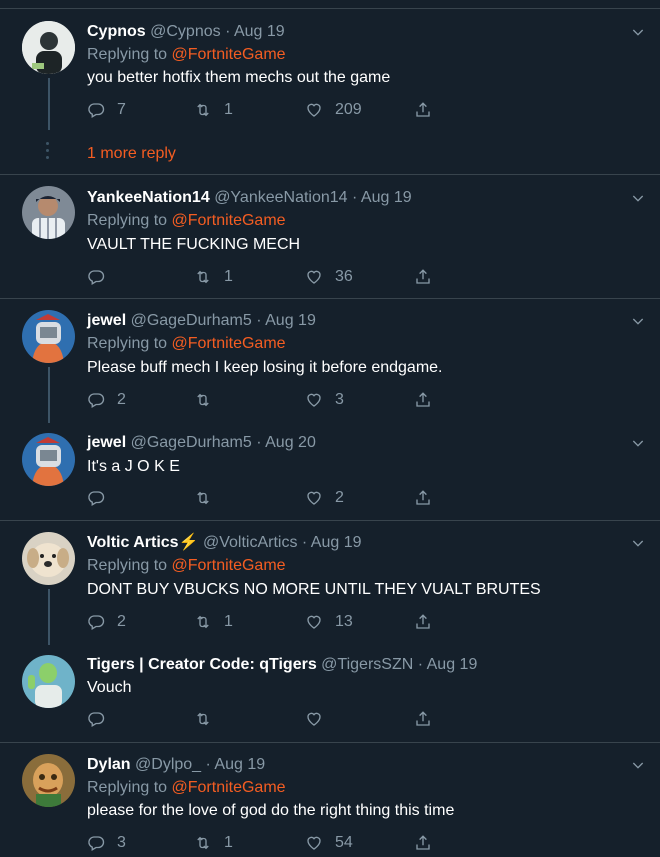 The image size is (660, 857). What do you see at coordinates (367, 664) in the screenshot?
I see `handle: @TigersSZN` at bounding box center [367, 664].